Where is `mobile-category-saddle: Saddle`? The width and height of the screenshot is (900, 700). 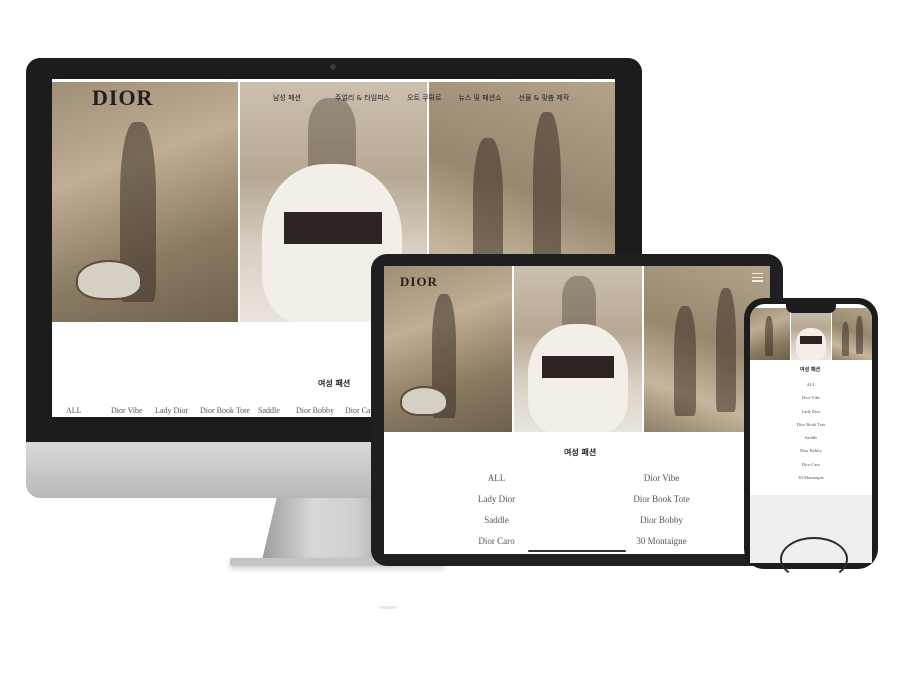
mobile-category-saddle: Saddle is located at coordinates (811, 437).